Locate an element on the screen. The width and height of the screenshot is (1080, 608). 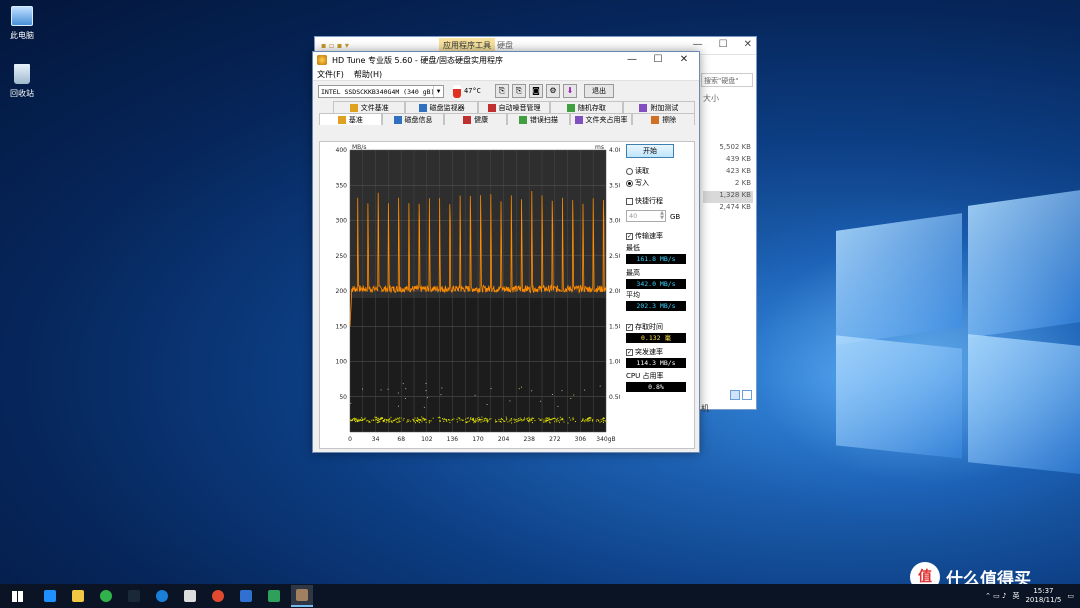
tab-benchmark: 基准 is located at coordinates (350, 119).